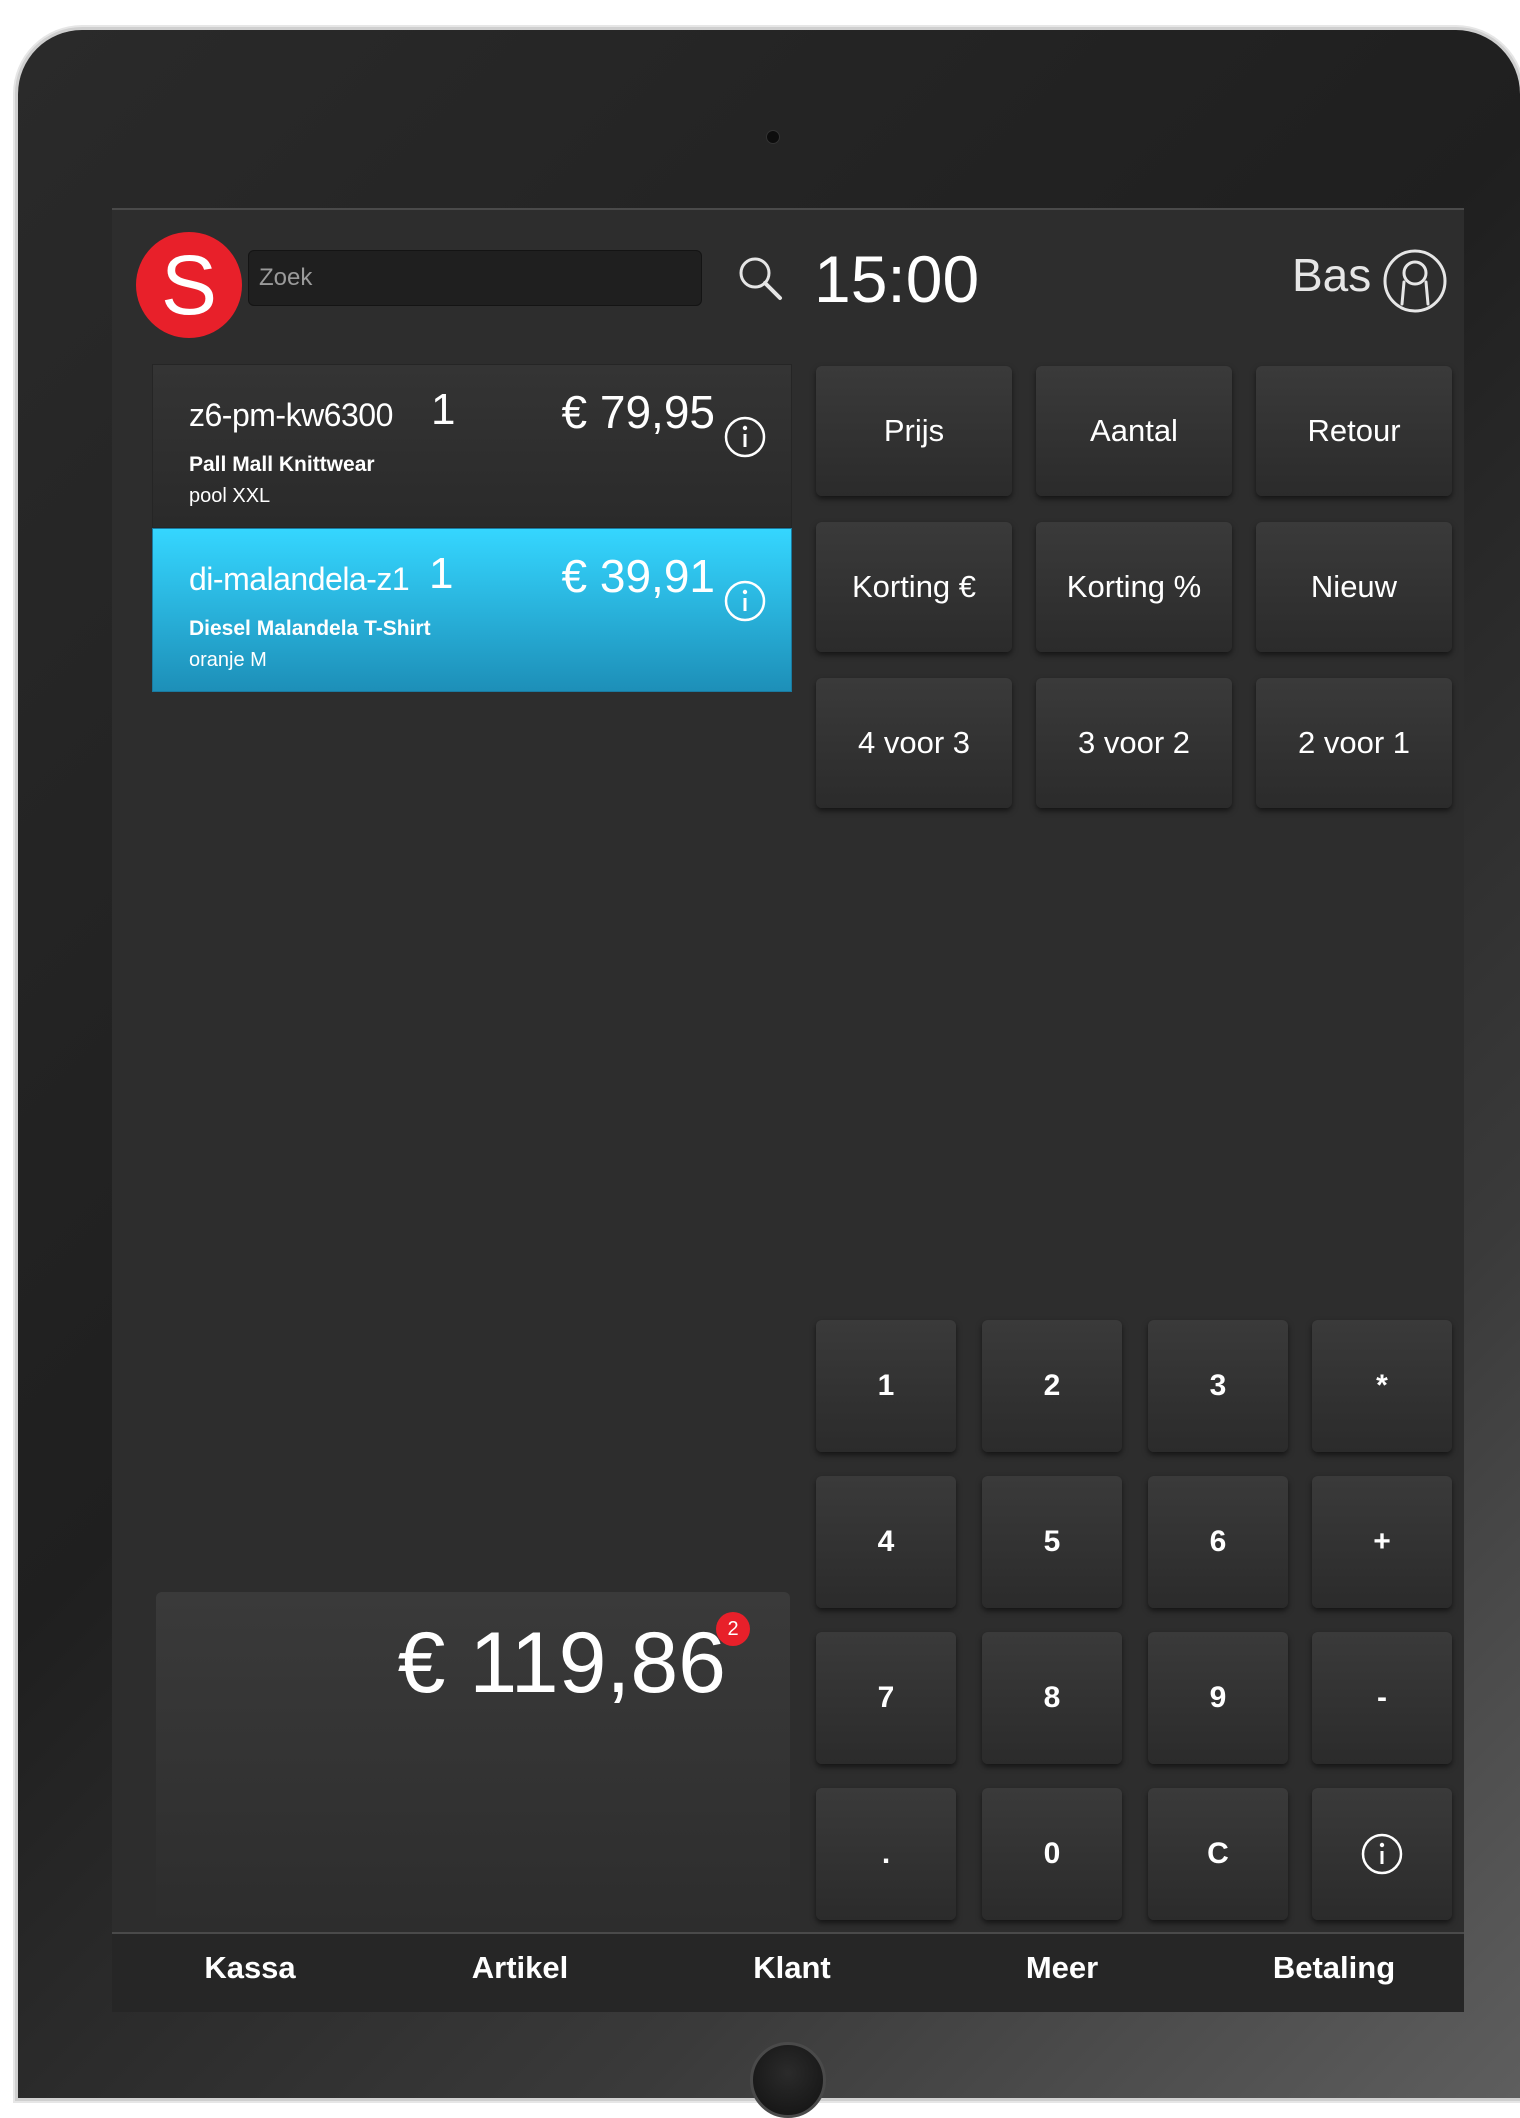 This screenshot has width=1520, height=2118. What do you see at coordinates (1331, 275) in the screenshot?
I see `user-name: Bas` at bounding box center [1331, 275].